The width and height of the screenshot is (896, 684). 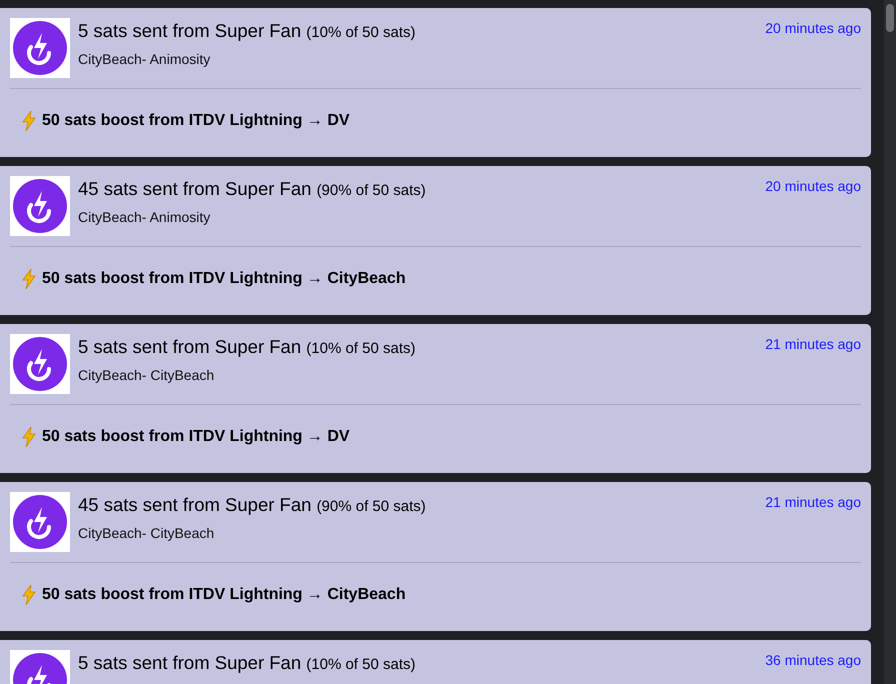 I want to click on timestamp-link: 36 minutes ago, so click(x=813, y=659).